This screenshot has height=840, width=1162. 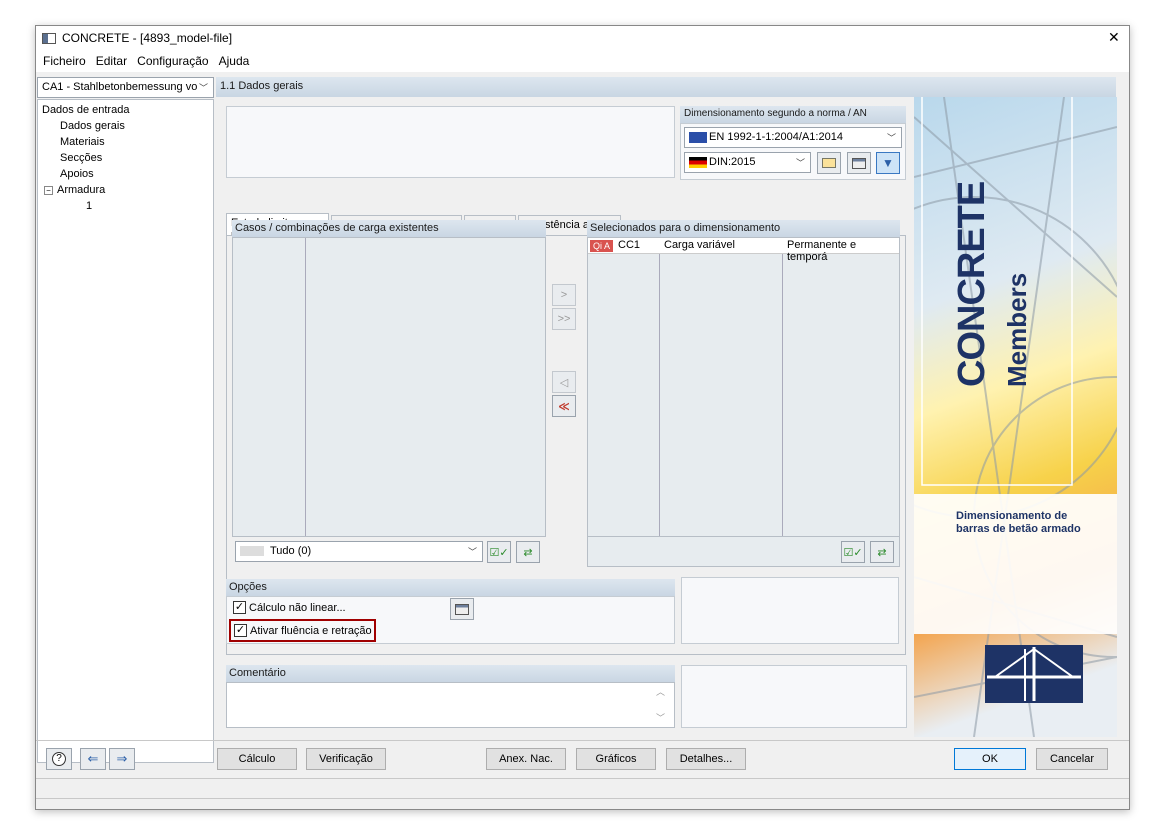 I want to click on menu-file: Ficheiro, so click(x=64, y=61).